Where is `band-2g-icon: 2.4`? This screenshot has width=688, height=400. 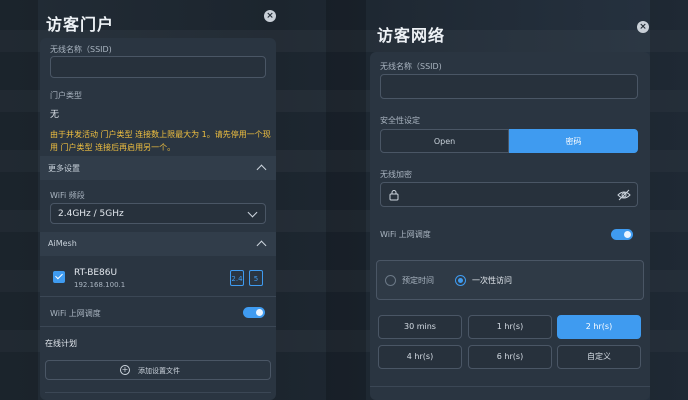 band-2g-icon: 2.4 is located at coordinates (237, 278).